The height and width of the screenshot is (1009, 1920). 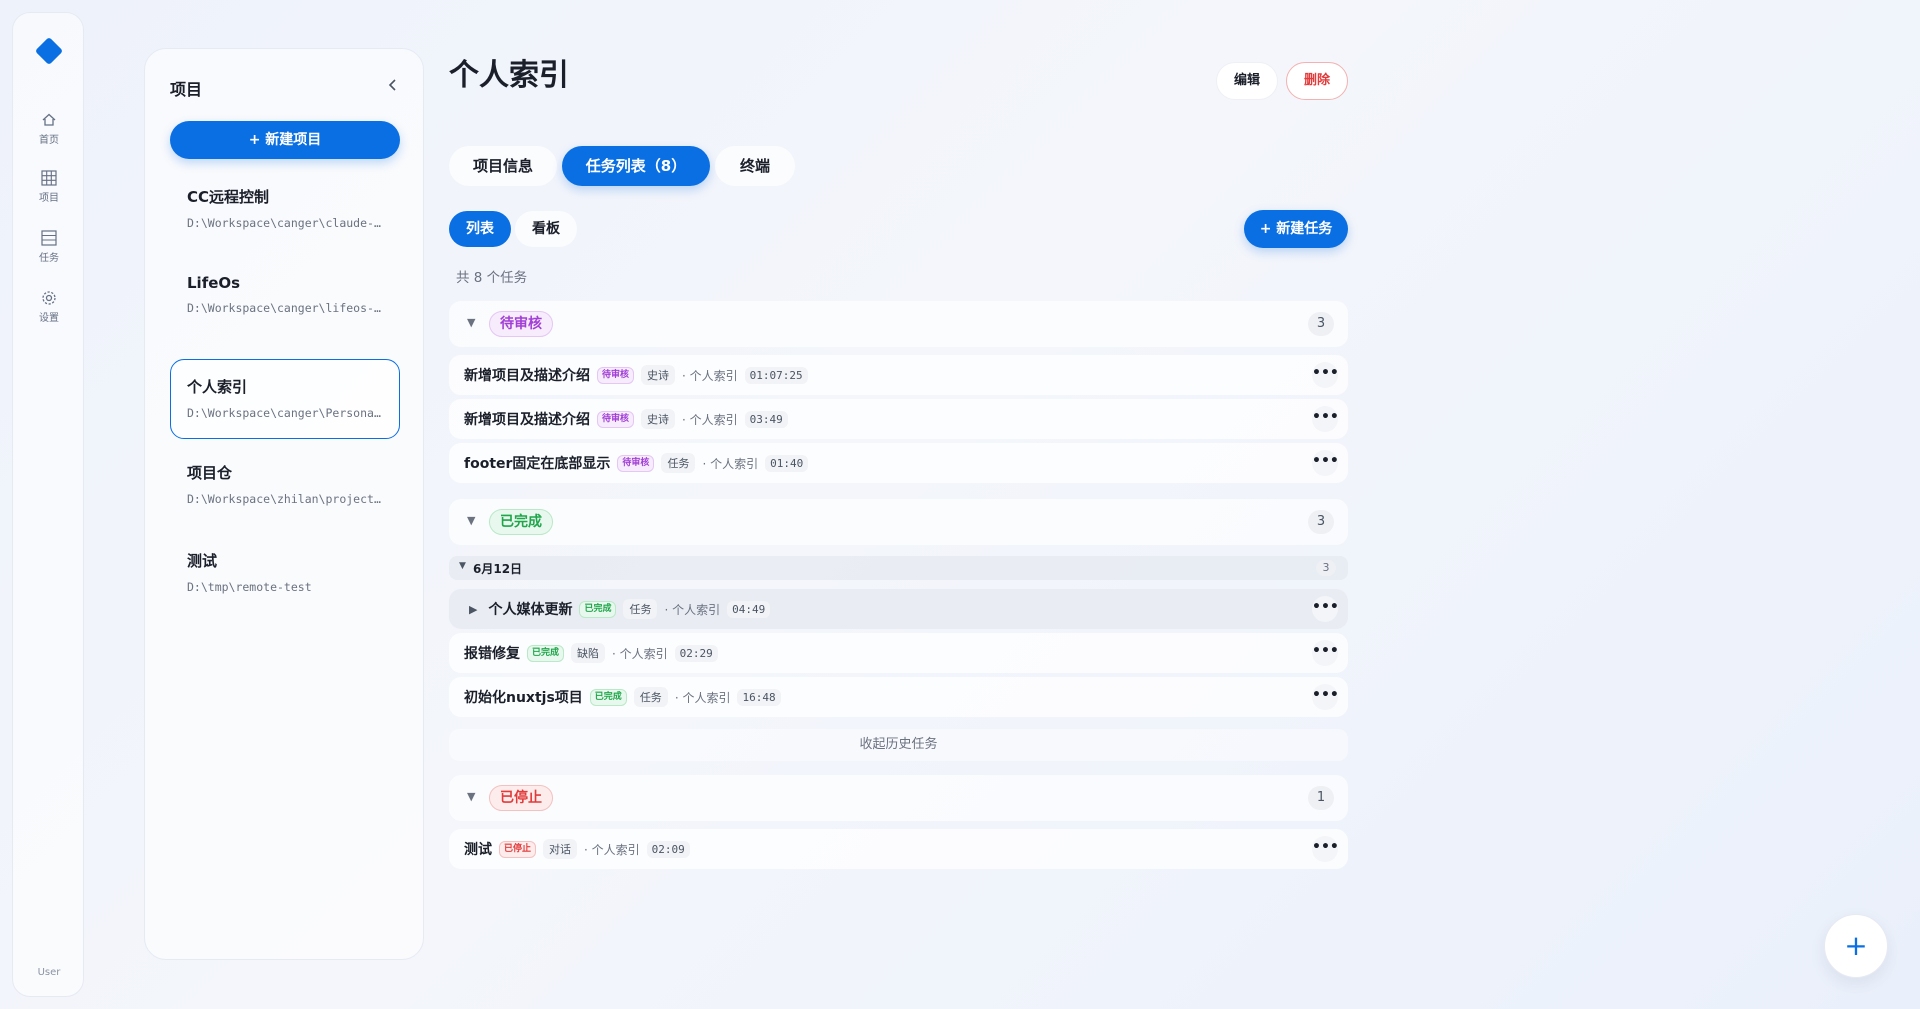 I want to click on task-time: 03:49, so click(x=766, y=419).